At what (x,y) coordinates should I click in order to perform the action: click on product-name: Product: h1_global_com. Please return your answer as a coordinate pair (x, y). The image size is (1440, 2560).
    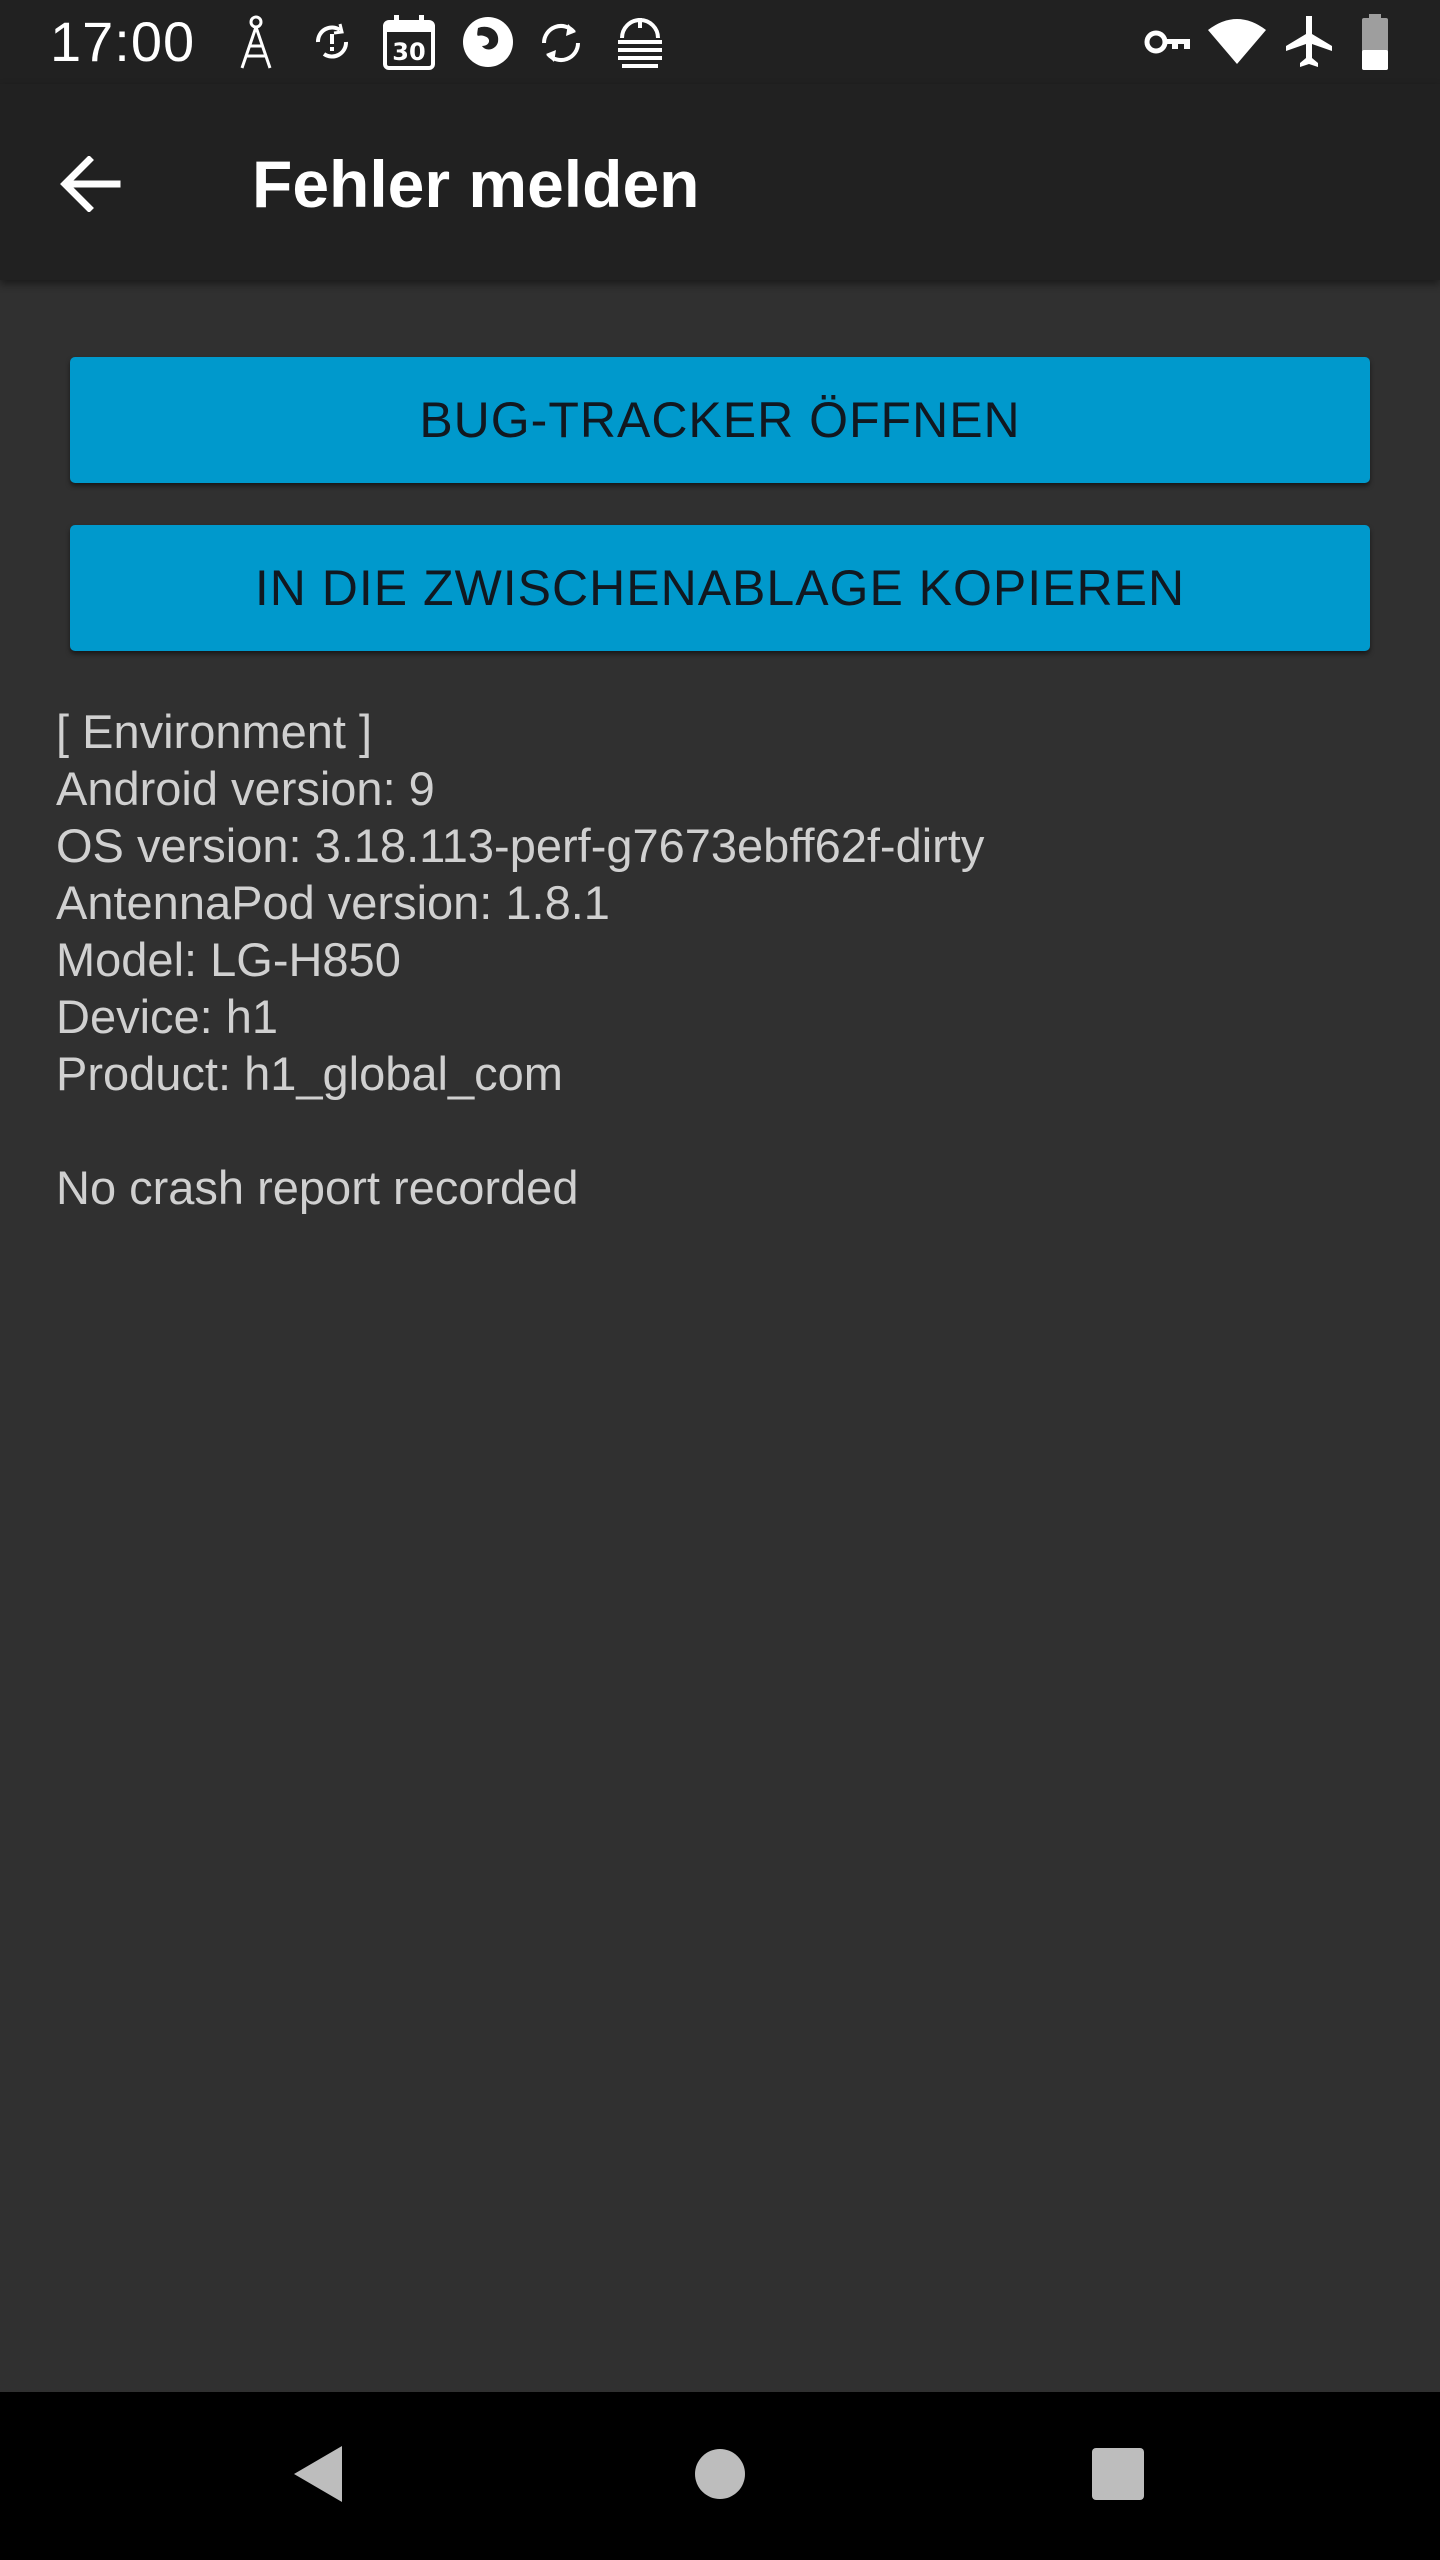
    Looking at the image, I should click on (309, 1073).